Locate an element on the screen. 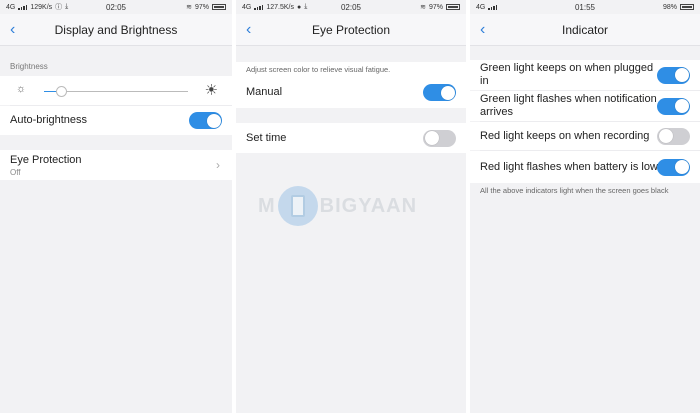 The width and height of the screenshot is (700, 413). page-title: Display and Brightness is located at coordinates (116, 29).